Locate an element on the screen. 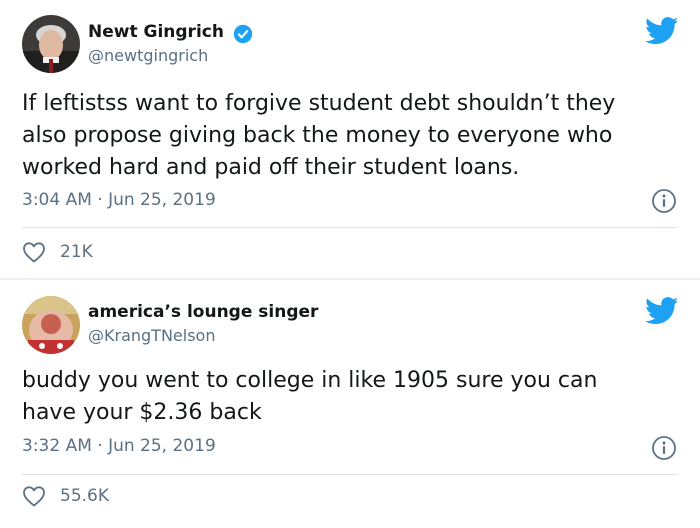  like-button: 21K is located at coordinates (57, 252).